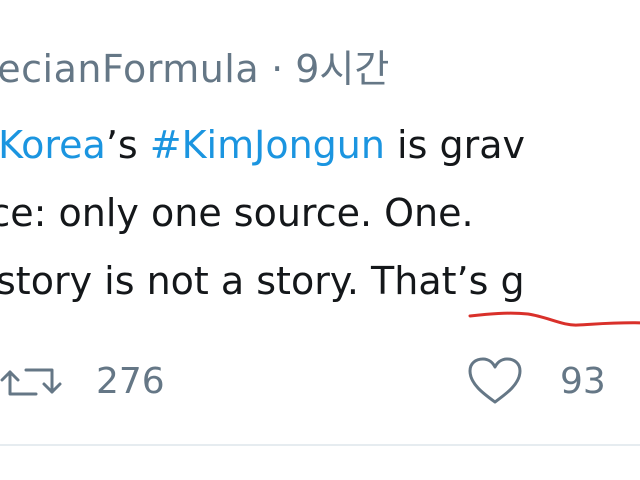 The height and width of the screenshot is (480, 640). I want to click on tweet-text: story is not a story., so click(186, 281).